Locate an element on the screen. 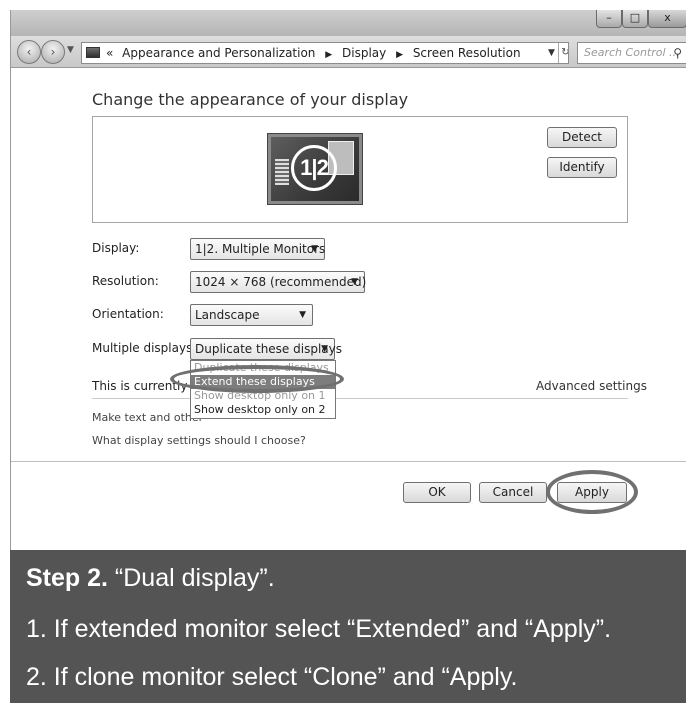 The image size is (686, 703). apply-highlight-ellipse is located at coordinates (592, 492).